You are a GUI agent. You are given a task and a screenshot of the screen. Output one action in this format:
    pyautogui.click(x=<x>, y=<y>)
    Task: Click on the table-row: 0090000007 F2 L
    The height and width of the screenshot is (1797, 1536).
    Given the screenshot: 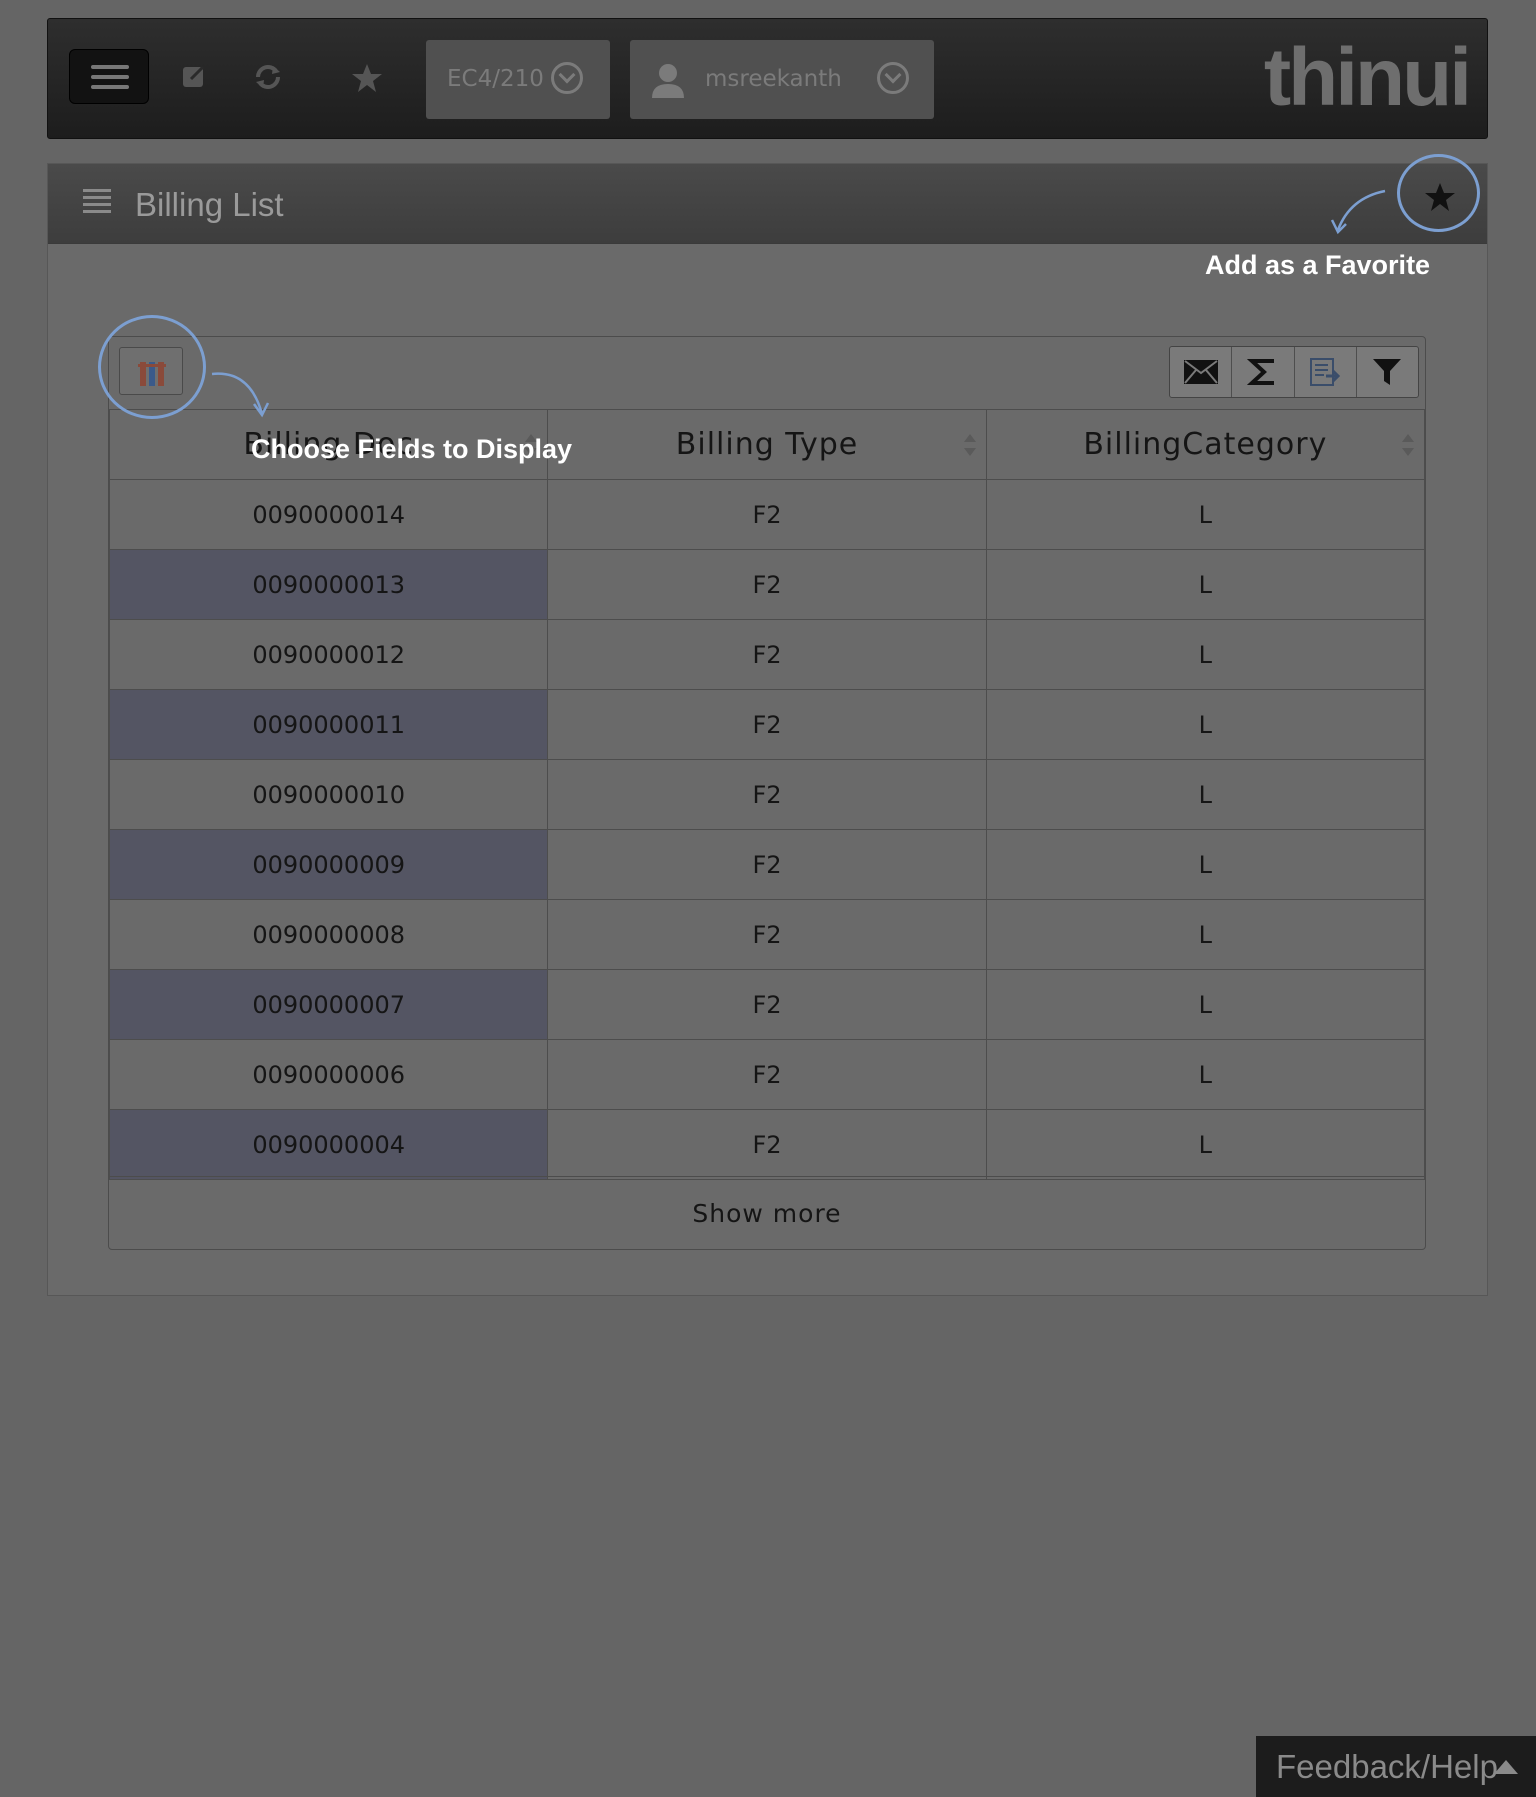 What is the action you would take?
    pyautogui.click(x=767, y=1004)
    